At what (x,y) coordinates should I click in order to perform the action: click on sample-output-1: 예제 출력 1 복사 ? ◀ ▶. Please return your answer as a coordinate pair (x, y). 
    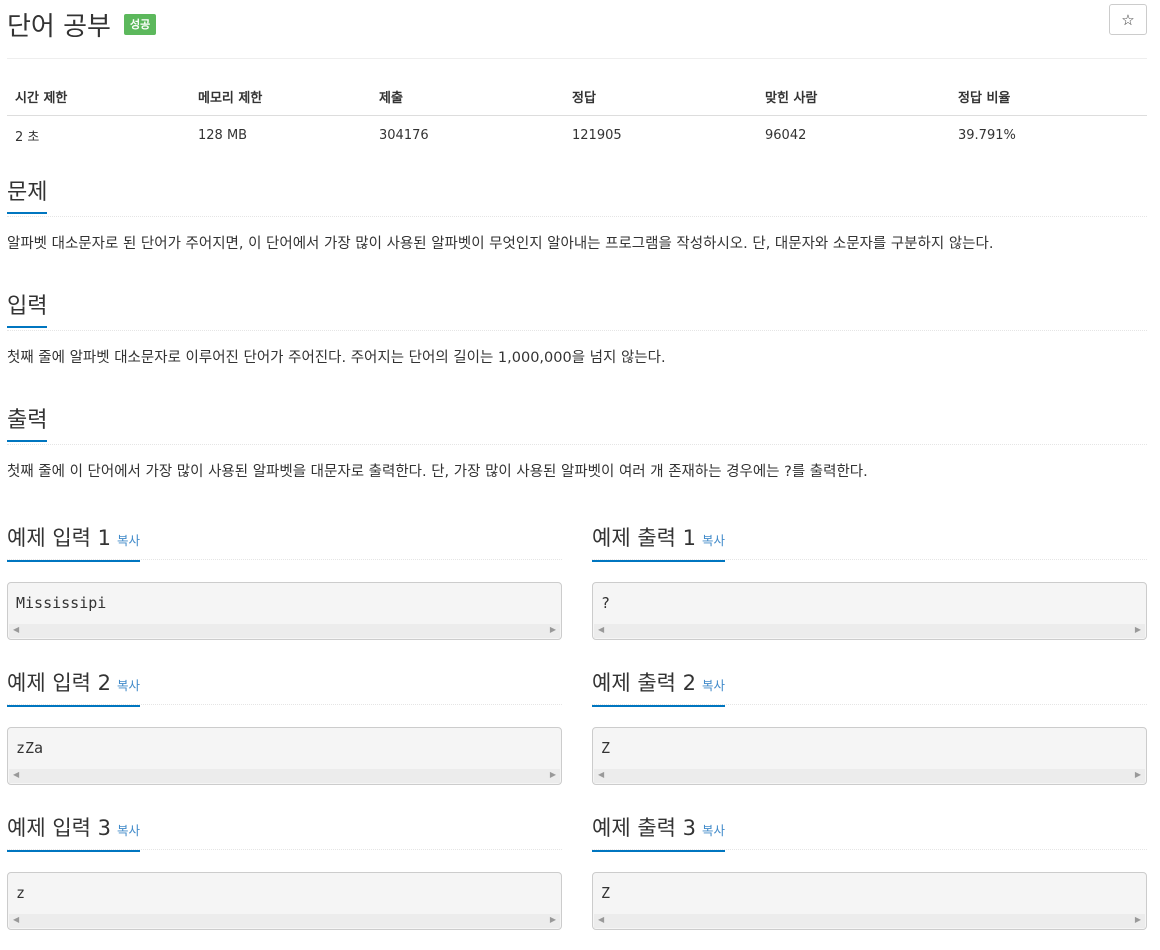
    Looking at the image, I should click on (869, 582).